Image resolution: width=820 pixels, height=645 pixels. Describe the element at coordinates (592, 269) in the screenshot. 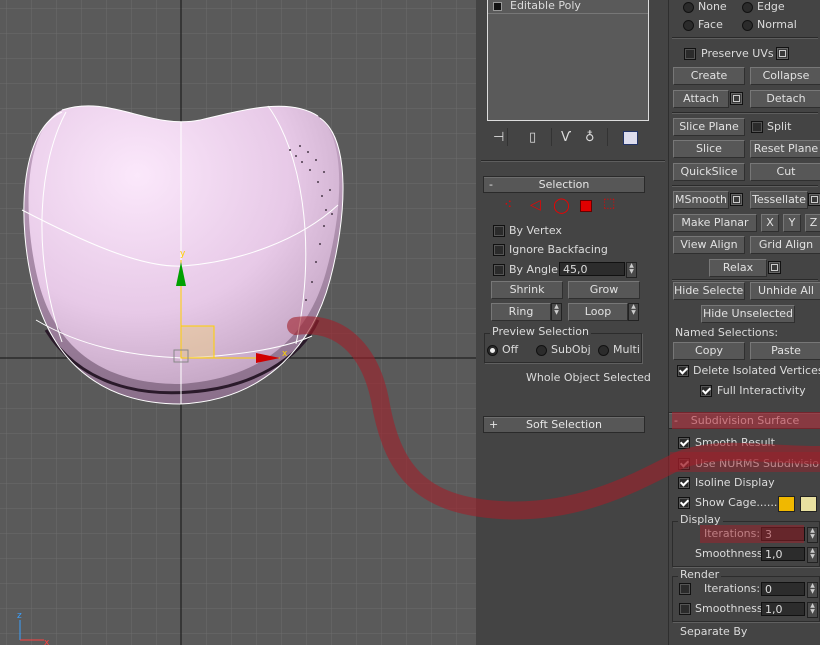

I see `angle-spinner-input: 45,0` at that location.